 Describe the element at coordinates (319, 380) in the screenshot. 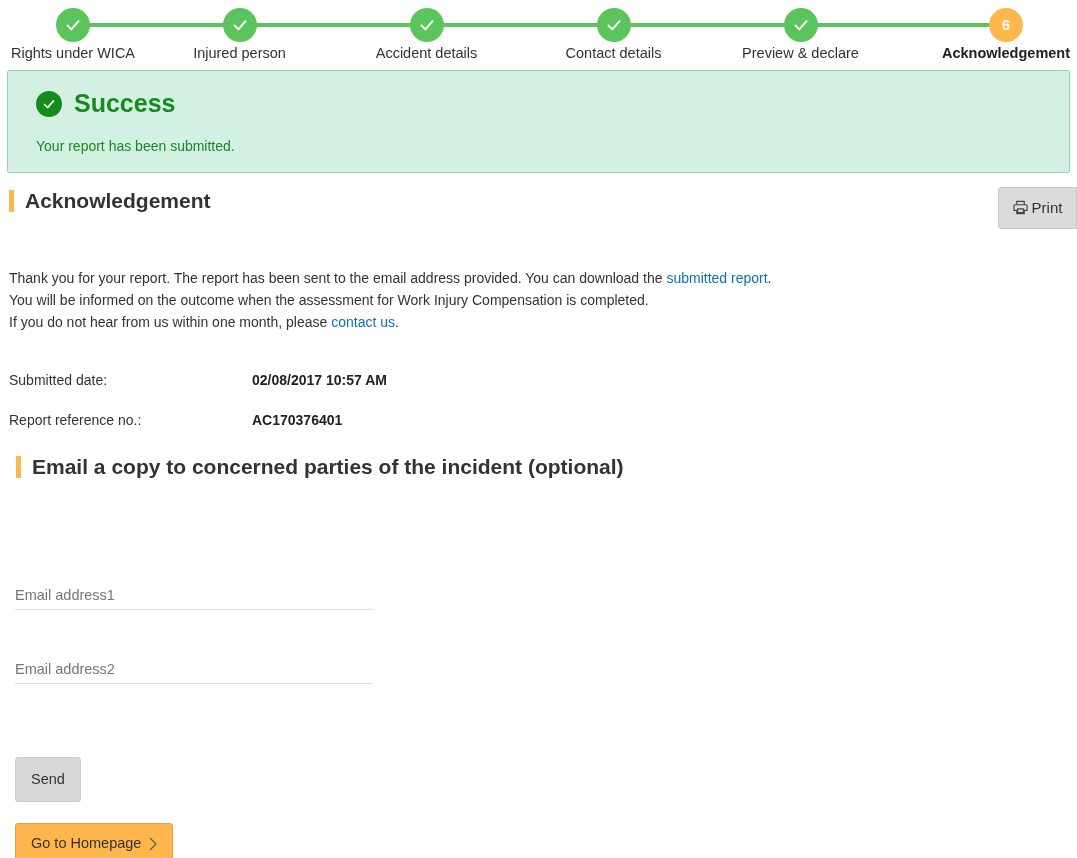

I see `detail-value: 02/08/2017 10:57 AM` at that location.